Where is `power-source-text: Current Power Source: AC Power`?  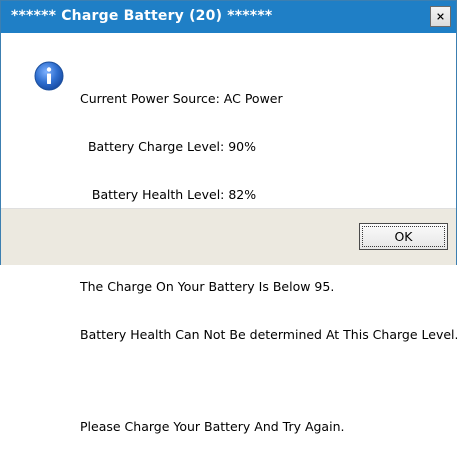 power-source-text: Current Power Source: AC Power is located at coordinates (181, 98).